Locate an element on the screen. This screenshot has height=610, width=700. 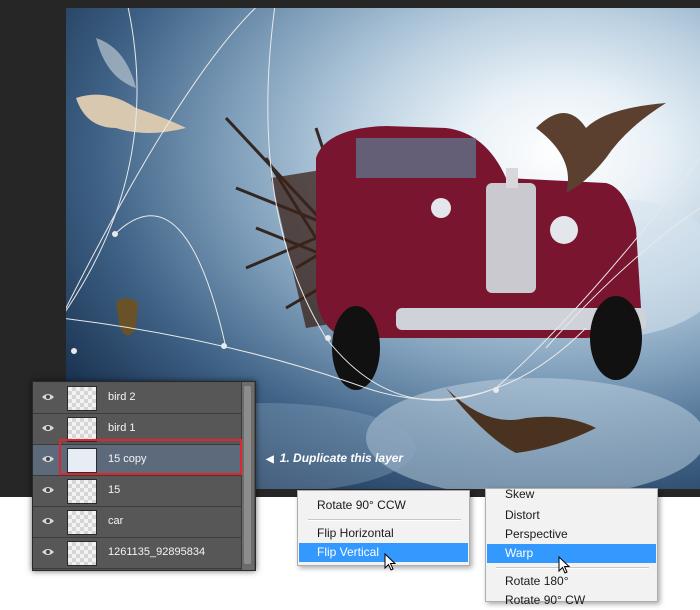
layer-name: 15 is located at coordinates (114, 490).